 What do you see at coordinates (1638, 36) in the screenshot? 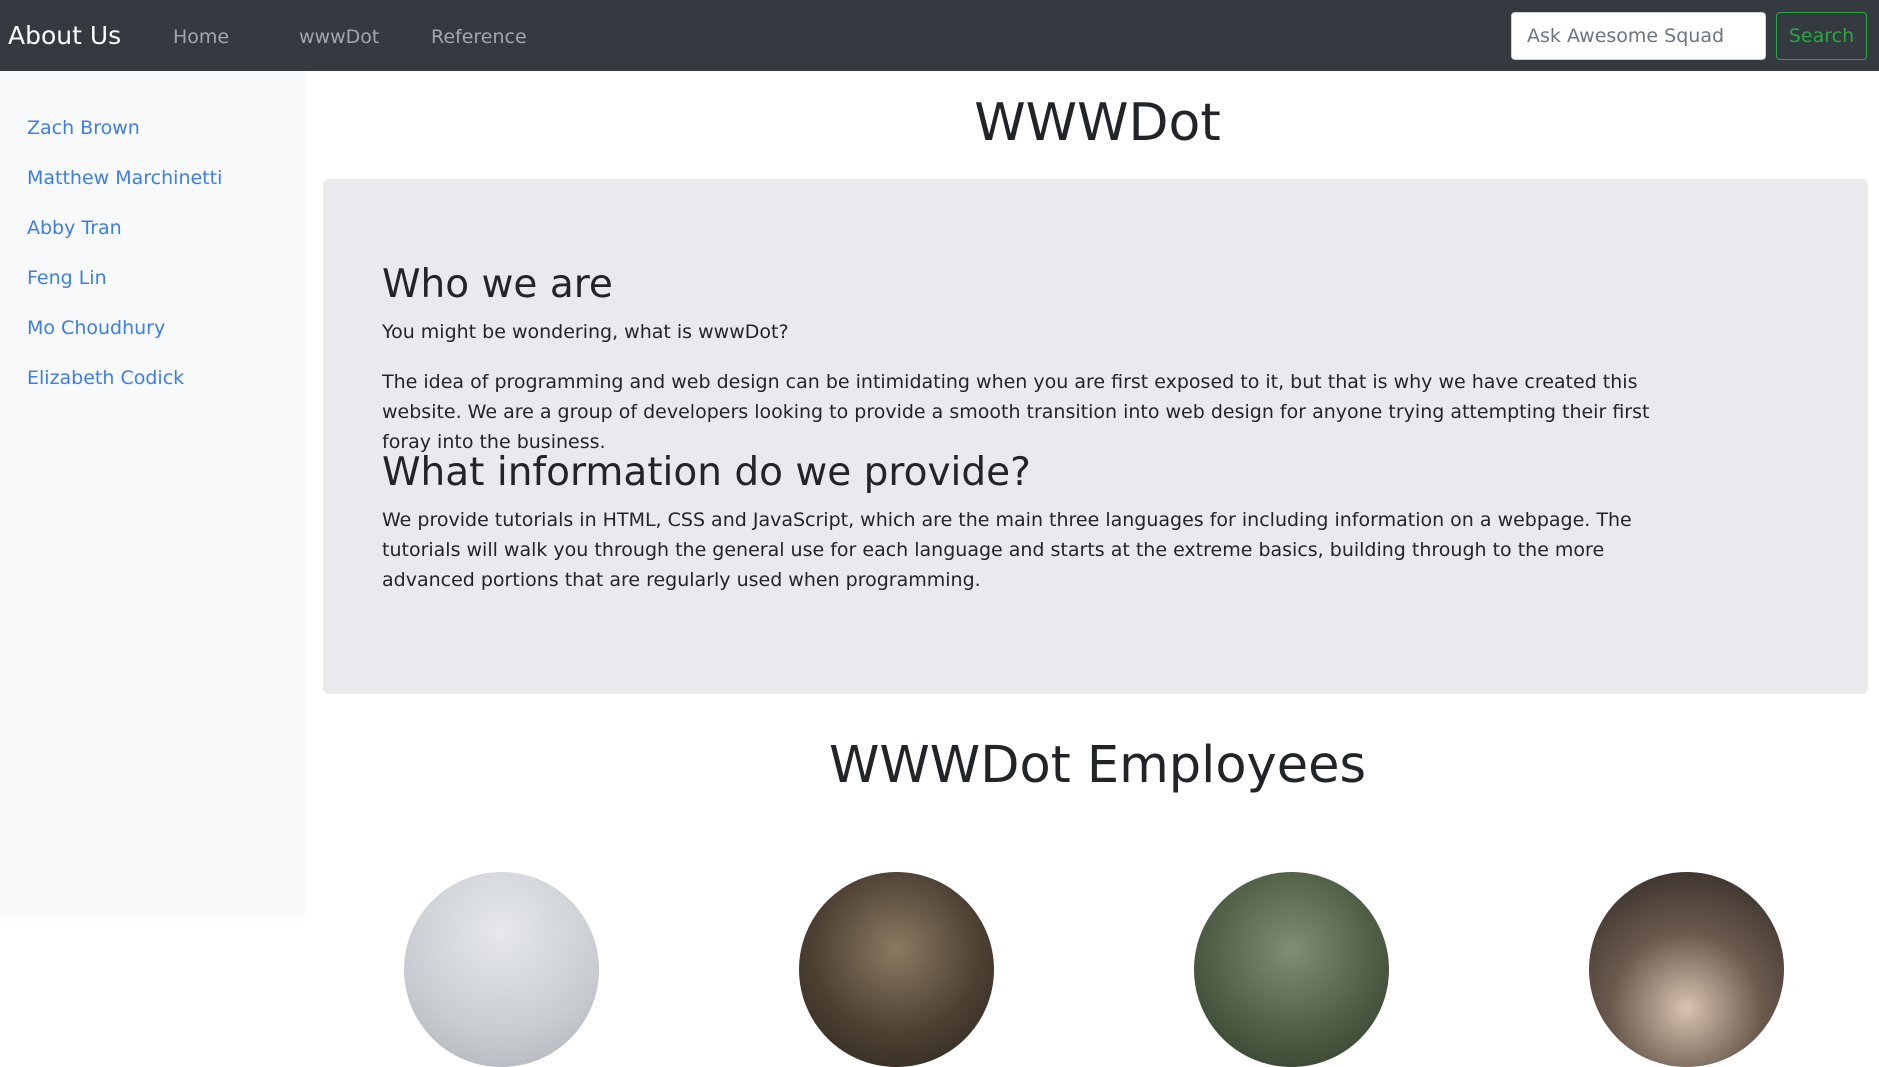
I see `search-input` at bounding box center [1638, 36].